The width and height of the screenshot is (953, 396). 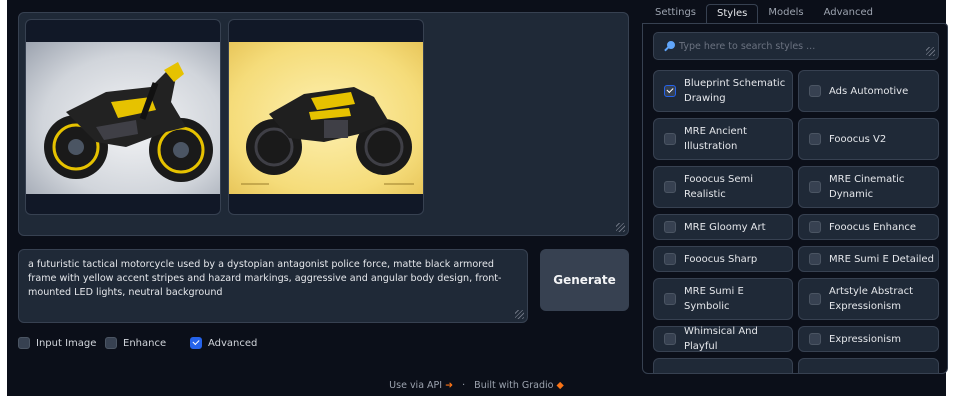 What do you see at coordinates (732, 14) in the screenshot?
I see `tab-styles: Styles` at bounding box center [732, 14].